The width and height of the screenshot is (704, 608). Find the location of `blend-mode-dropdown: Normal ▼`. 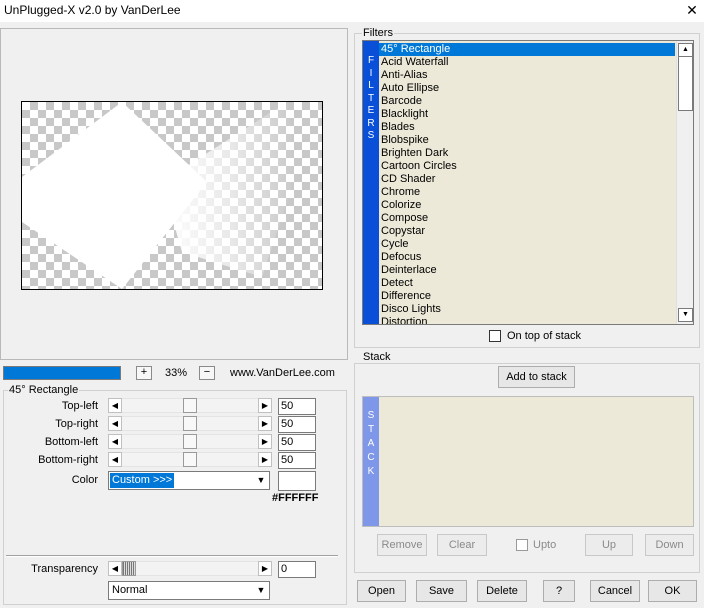

blend-mode-dropdown: Normal ▼ is located at coordinates (189, 590).